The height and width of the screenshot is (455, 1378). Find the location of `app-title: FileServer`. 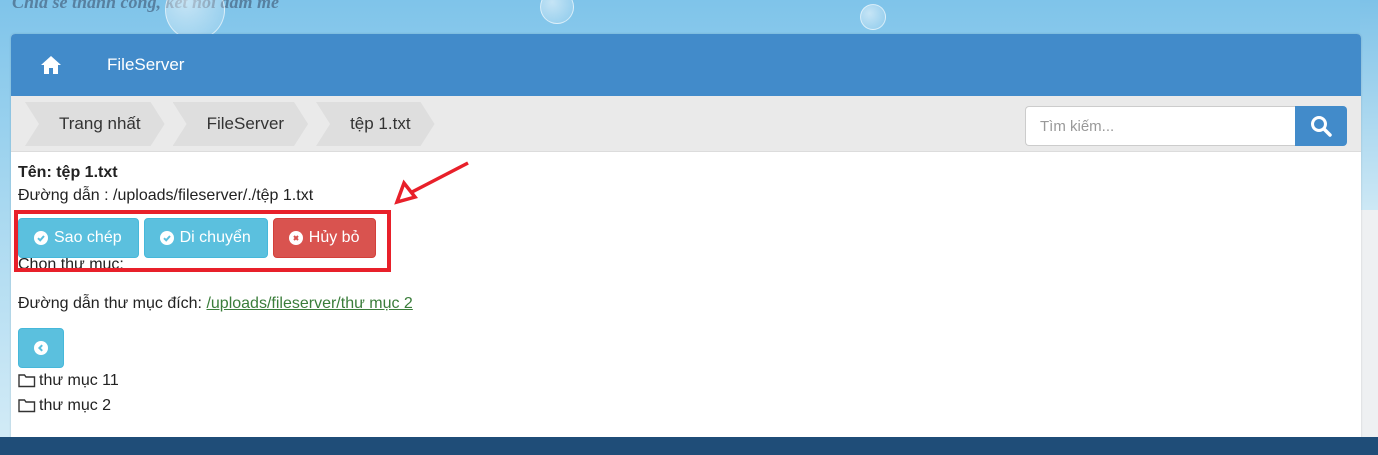

app-title: FileServer is located at coordinates (145, 65).